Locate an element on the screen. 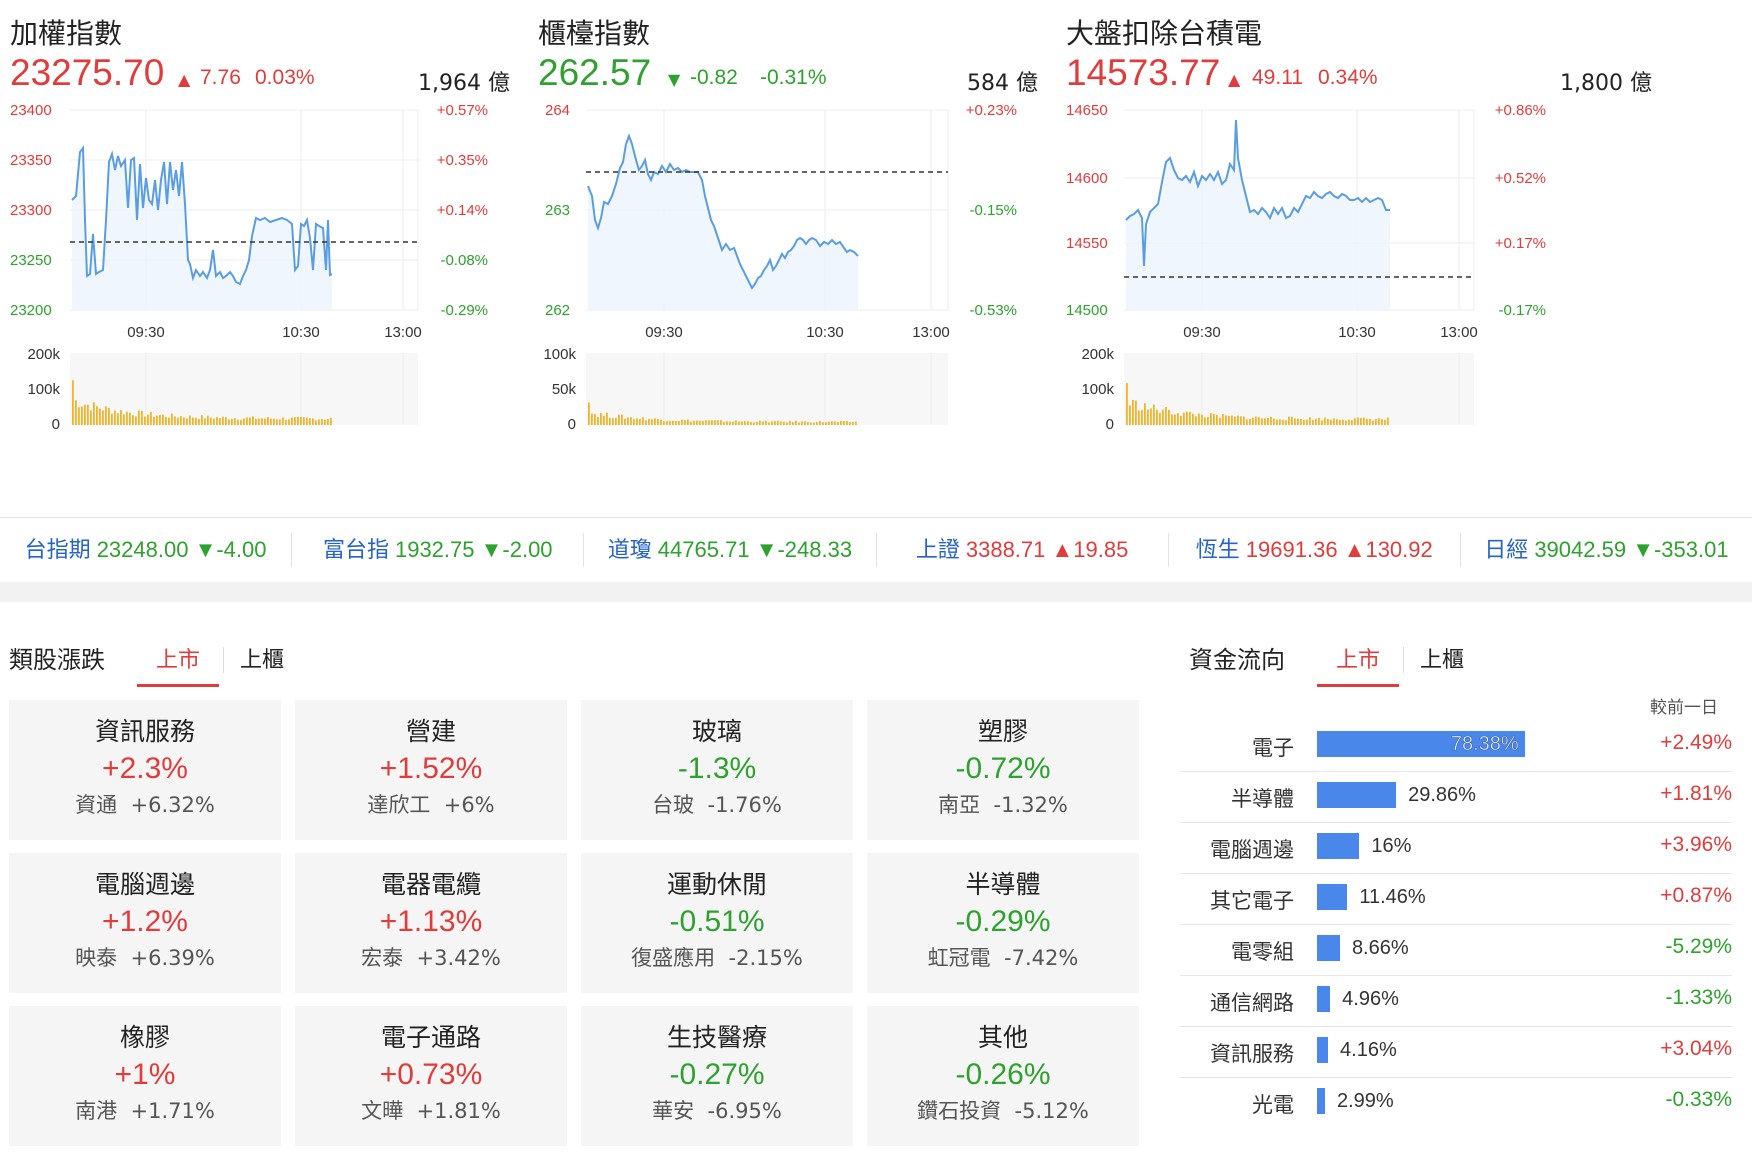 Image resolution: width=1752 pixels, height=1154 pixels. sector-name: 運動休閒 is located at coordinates (716, 884).